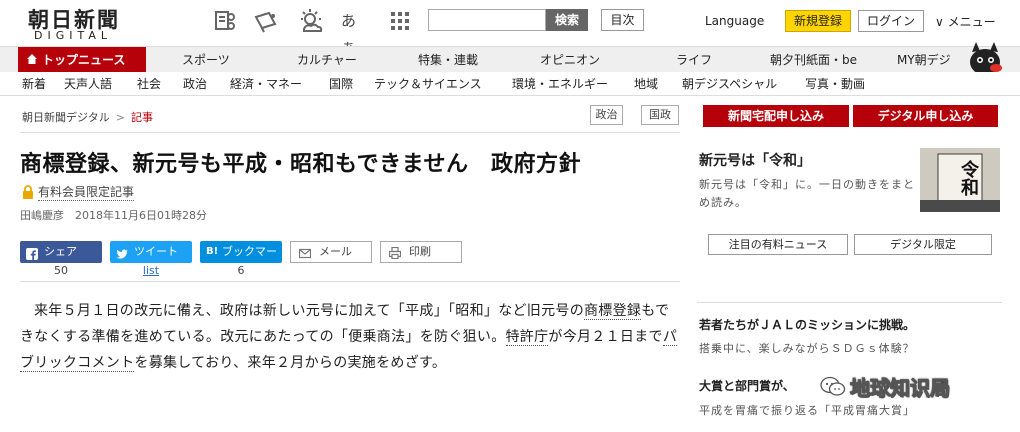 This screenshot has width=1020, height=432. Describe the element at coordinates (32, 253) in the screenshot. I see `facebook-icon` at that location.